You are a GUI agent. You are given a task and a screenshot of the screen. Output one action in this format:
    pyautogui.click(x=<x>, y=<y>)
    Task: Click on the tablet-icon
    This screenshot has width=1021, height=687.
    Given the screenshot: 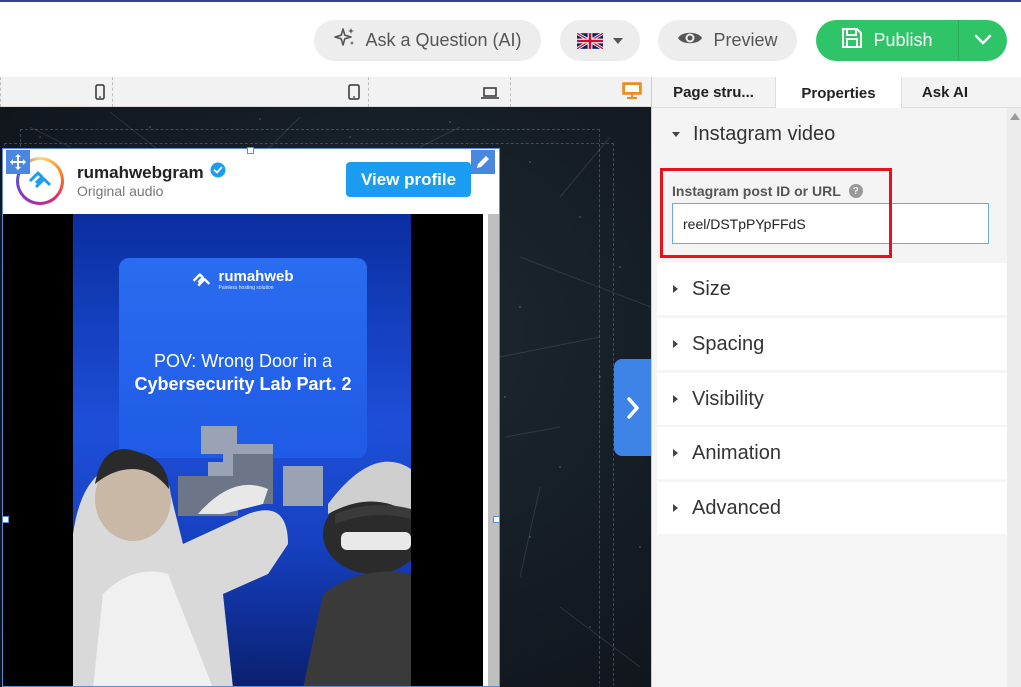 What is the action you would take?
    pyautogui.click(x=354, y=94)
    